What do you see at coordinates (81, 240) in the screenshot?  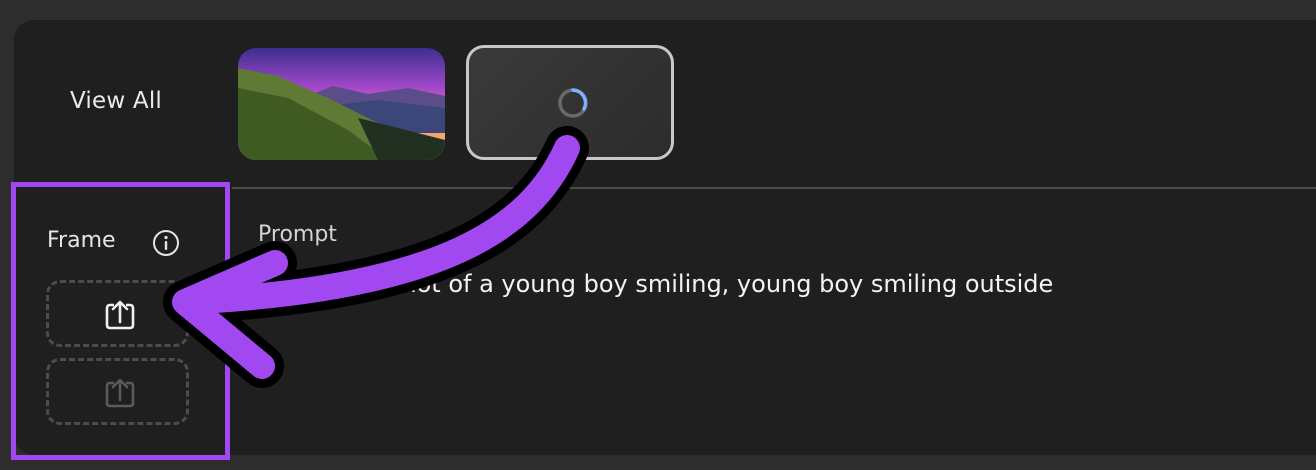 I see `frame-label: Frame` at bounding box center [81, 240].